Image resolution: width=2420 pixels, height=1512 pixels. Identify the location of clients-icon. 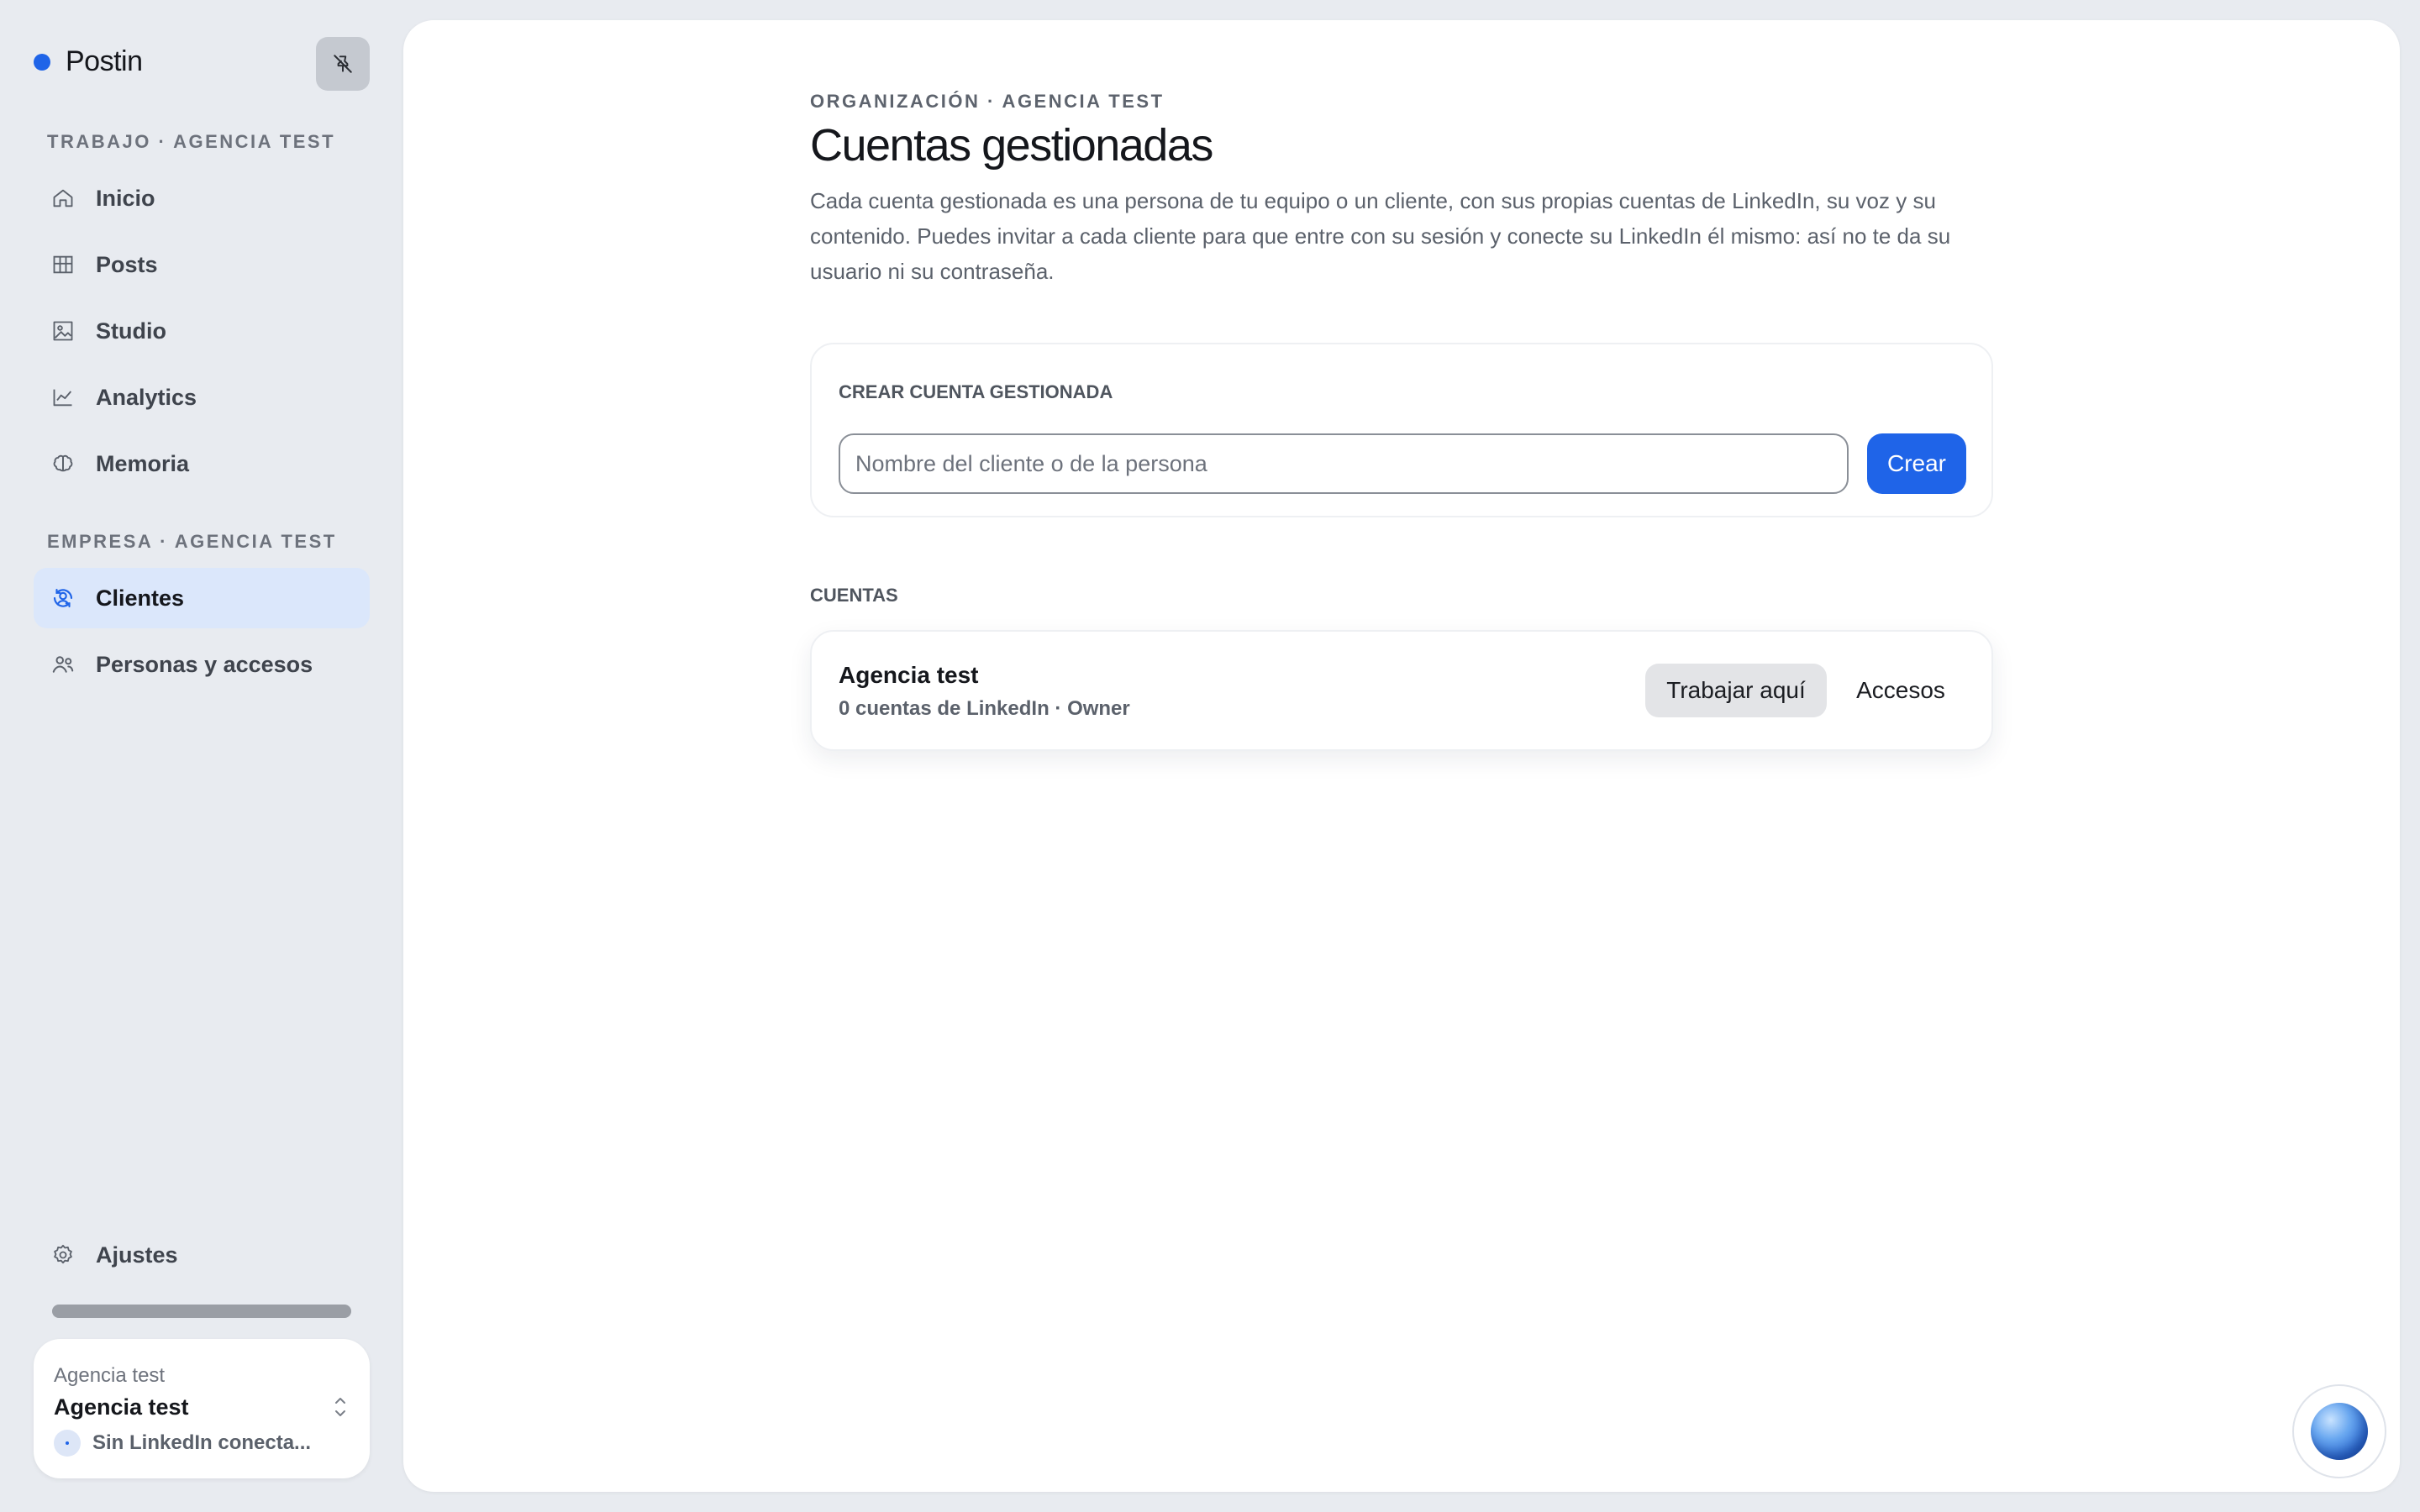
(63, 598).